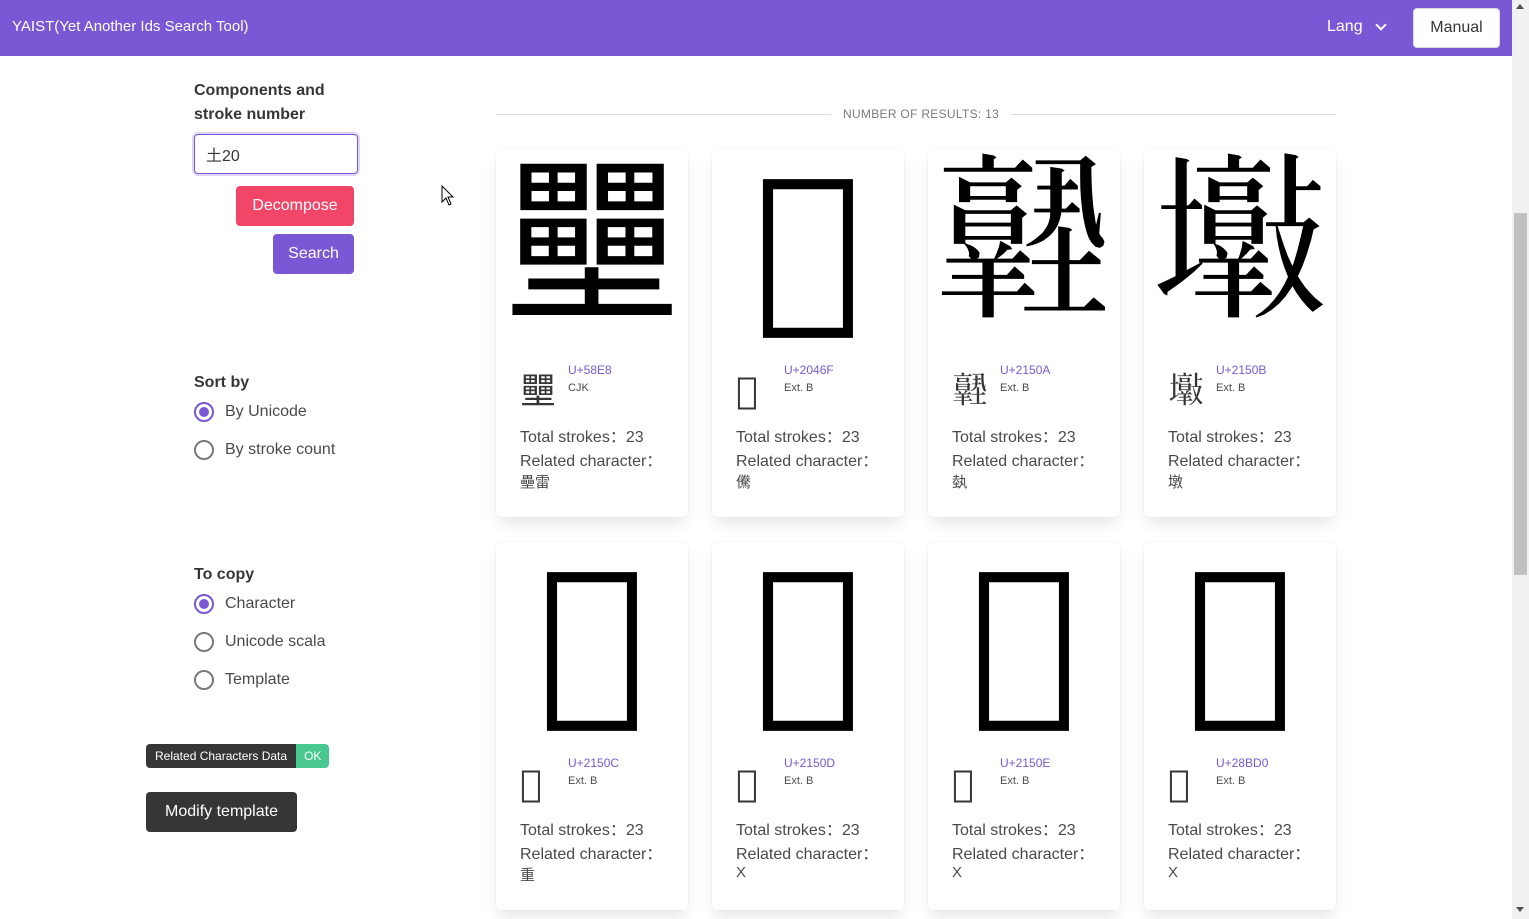 This screenshot has height=919, width=1529. What do you see at coordinates (224, 574) in the screenshot?
I see `copy-label: To copy` at bounding box center [224, 574].